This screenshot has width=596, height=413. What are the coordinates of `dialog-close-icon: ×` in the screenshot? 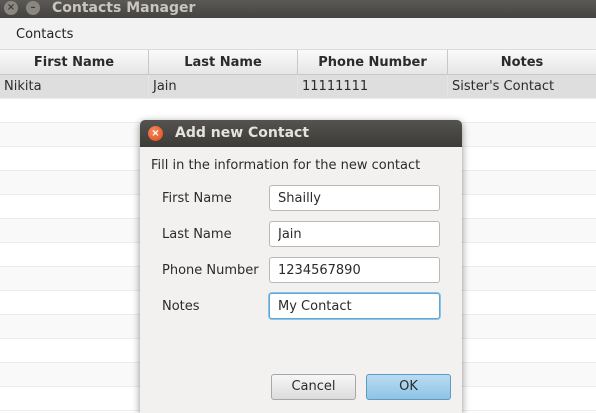 It's located at (155, 133).